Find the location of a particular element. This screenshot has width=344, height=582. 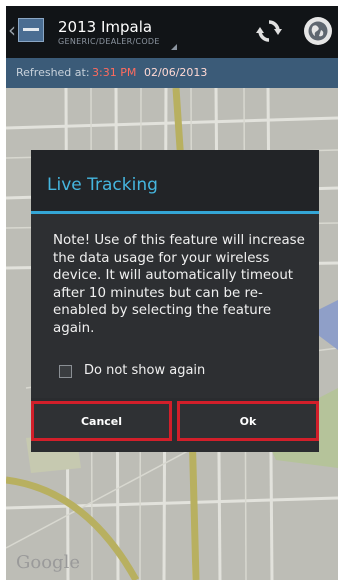

refresh-status-bar: Refreshed at: 3:31 PM 02/06/2013 is located at coordinates (172, 73).